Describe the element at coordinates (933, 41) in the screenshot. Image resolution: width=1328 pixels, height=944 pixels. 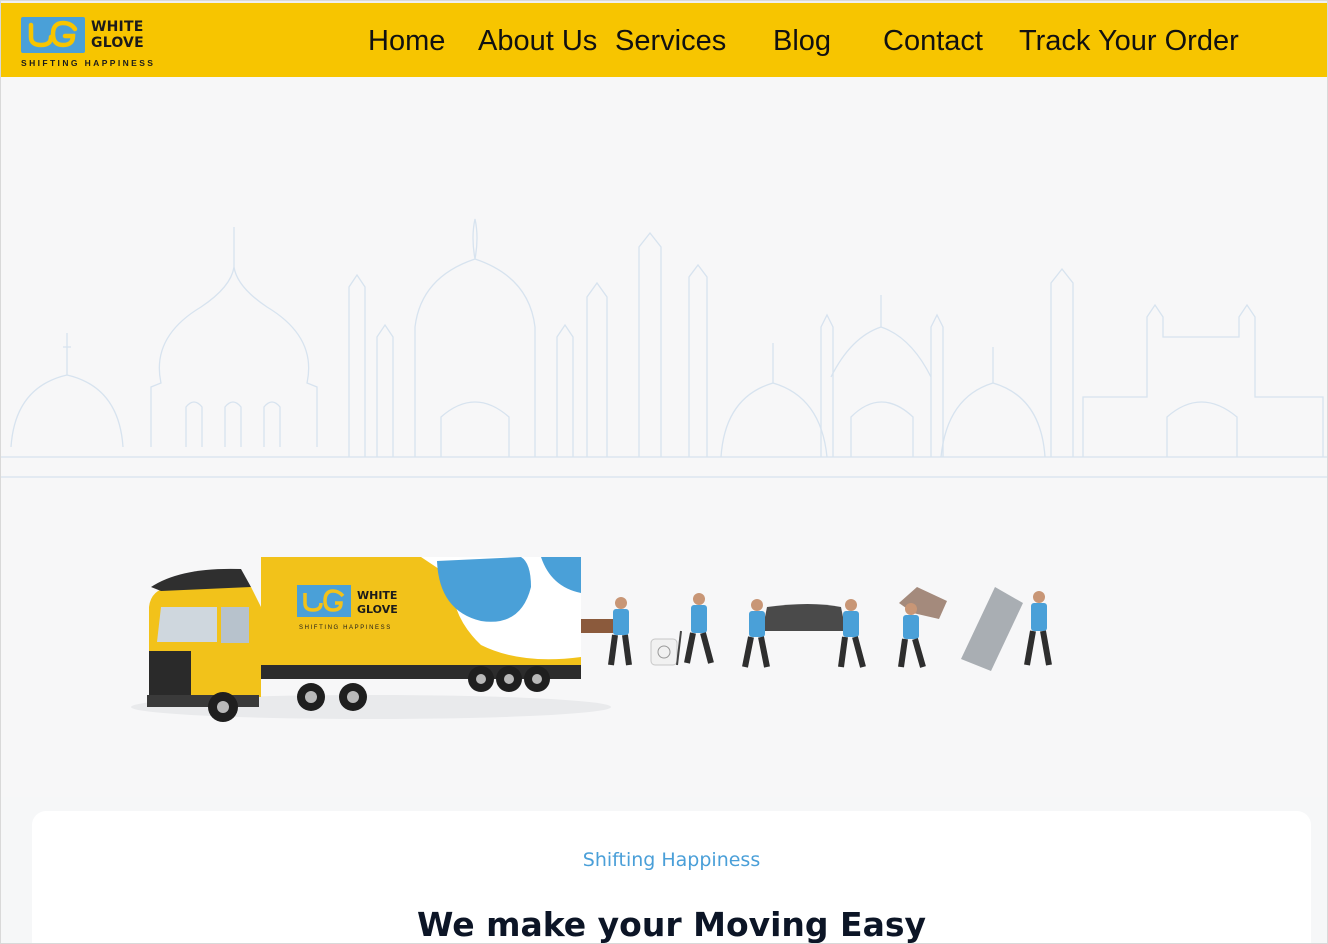
I see `nav-contact: Contact` at that location.